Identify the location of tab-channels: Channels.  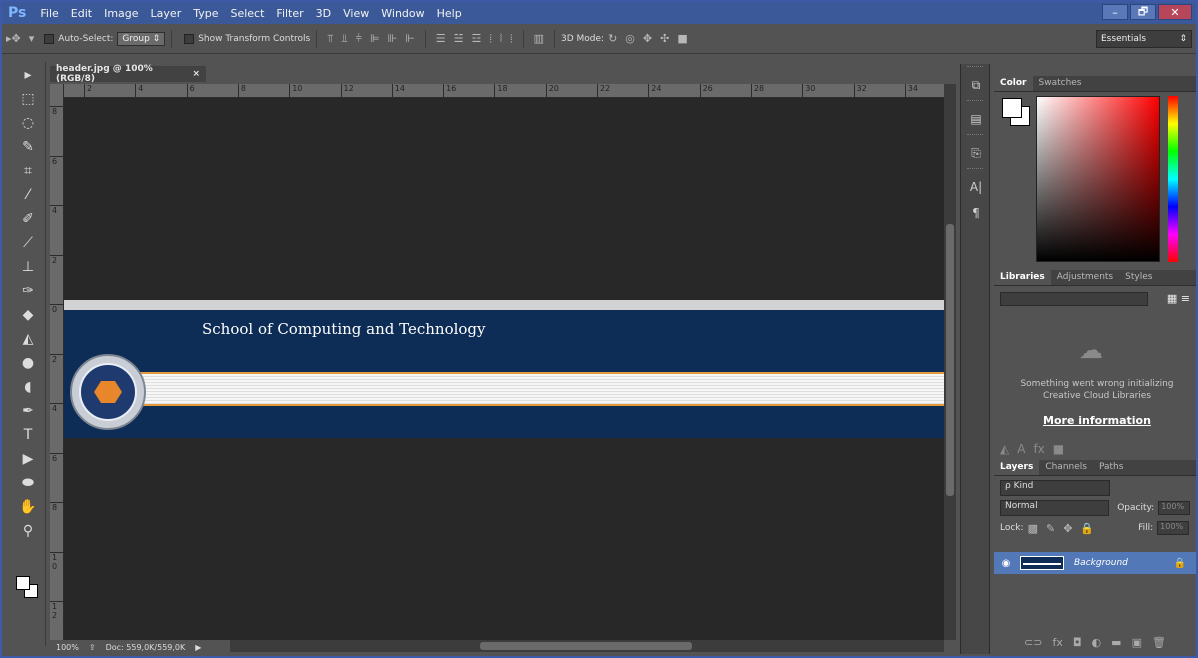
(1066, 467).